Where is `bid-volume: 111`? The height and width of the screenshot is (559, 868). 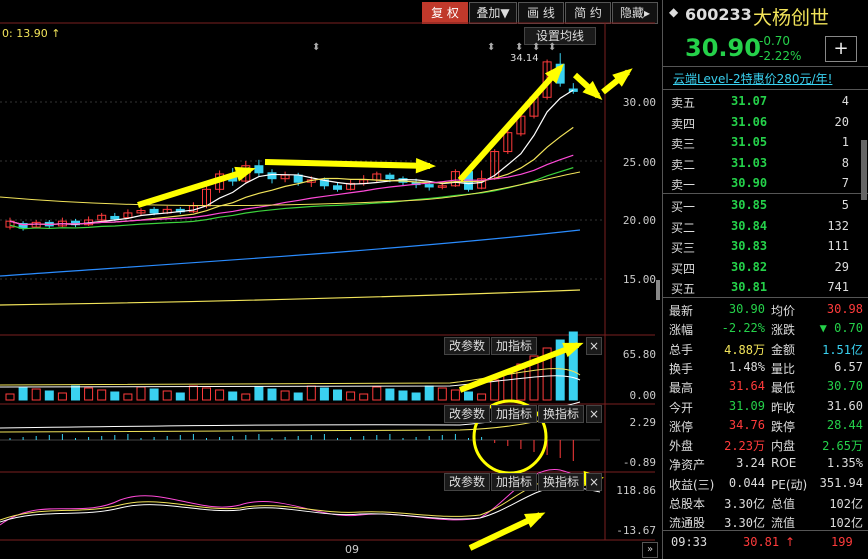 bid-volume: 111 is located at coordinates (838, 246).